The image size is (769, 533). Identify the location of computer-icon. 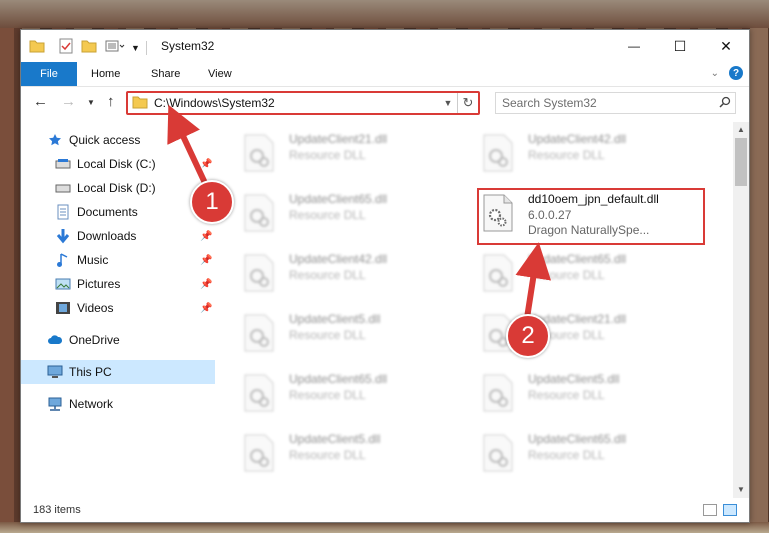
(55, 372).